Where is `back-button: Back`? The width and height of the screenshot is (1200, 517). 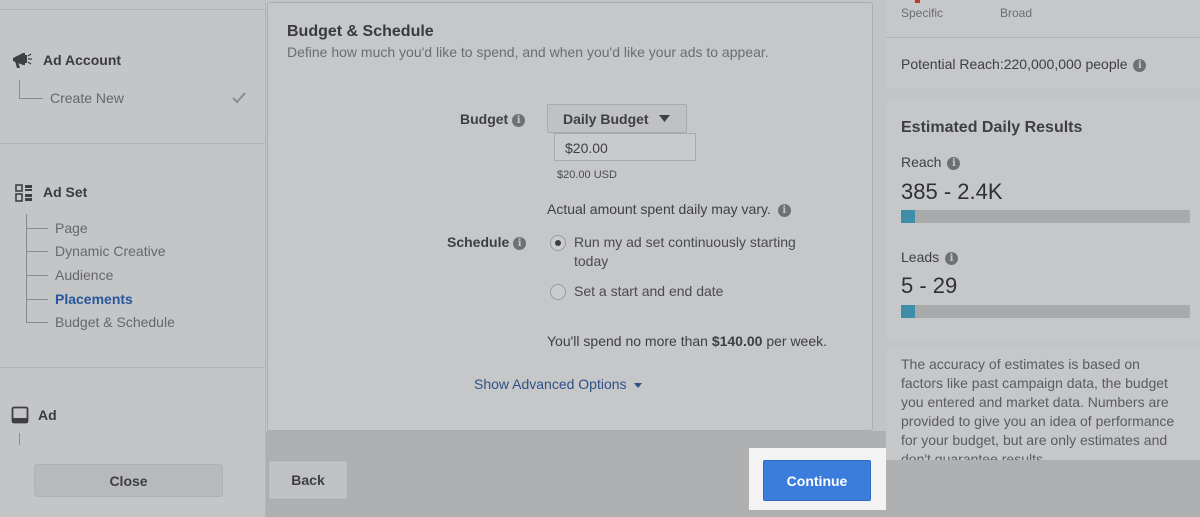
back-button: Back is located at coordinates (308, 480).